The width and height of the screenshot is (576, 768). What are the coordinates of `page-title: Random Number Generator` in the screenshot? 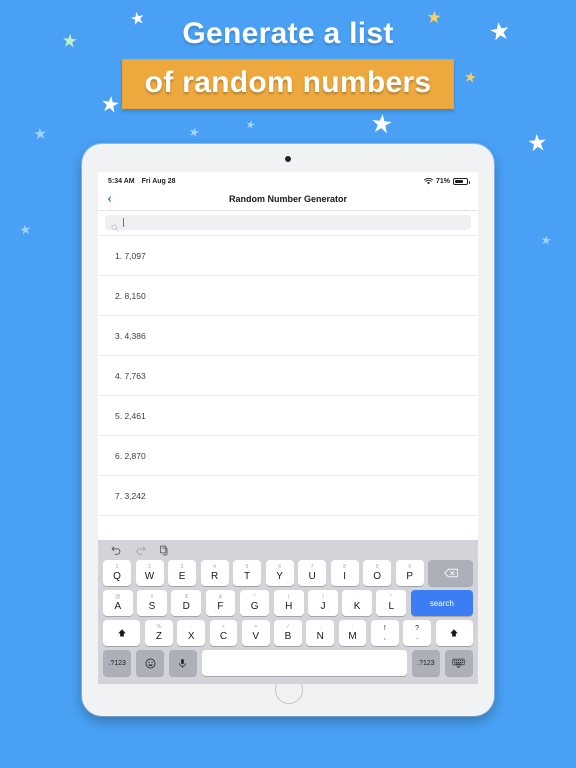 It's located at (288, 199).